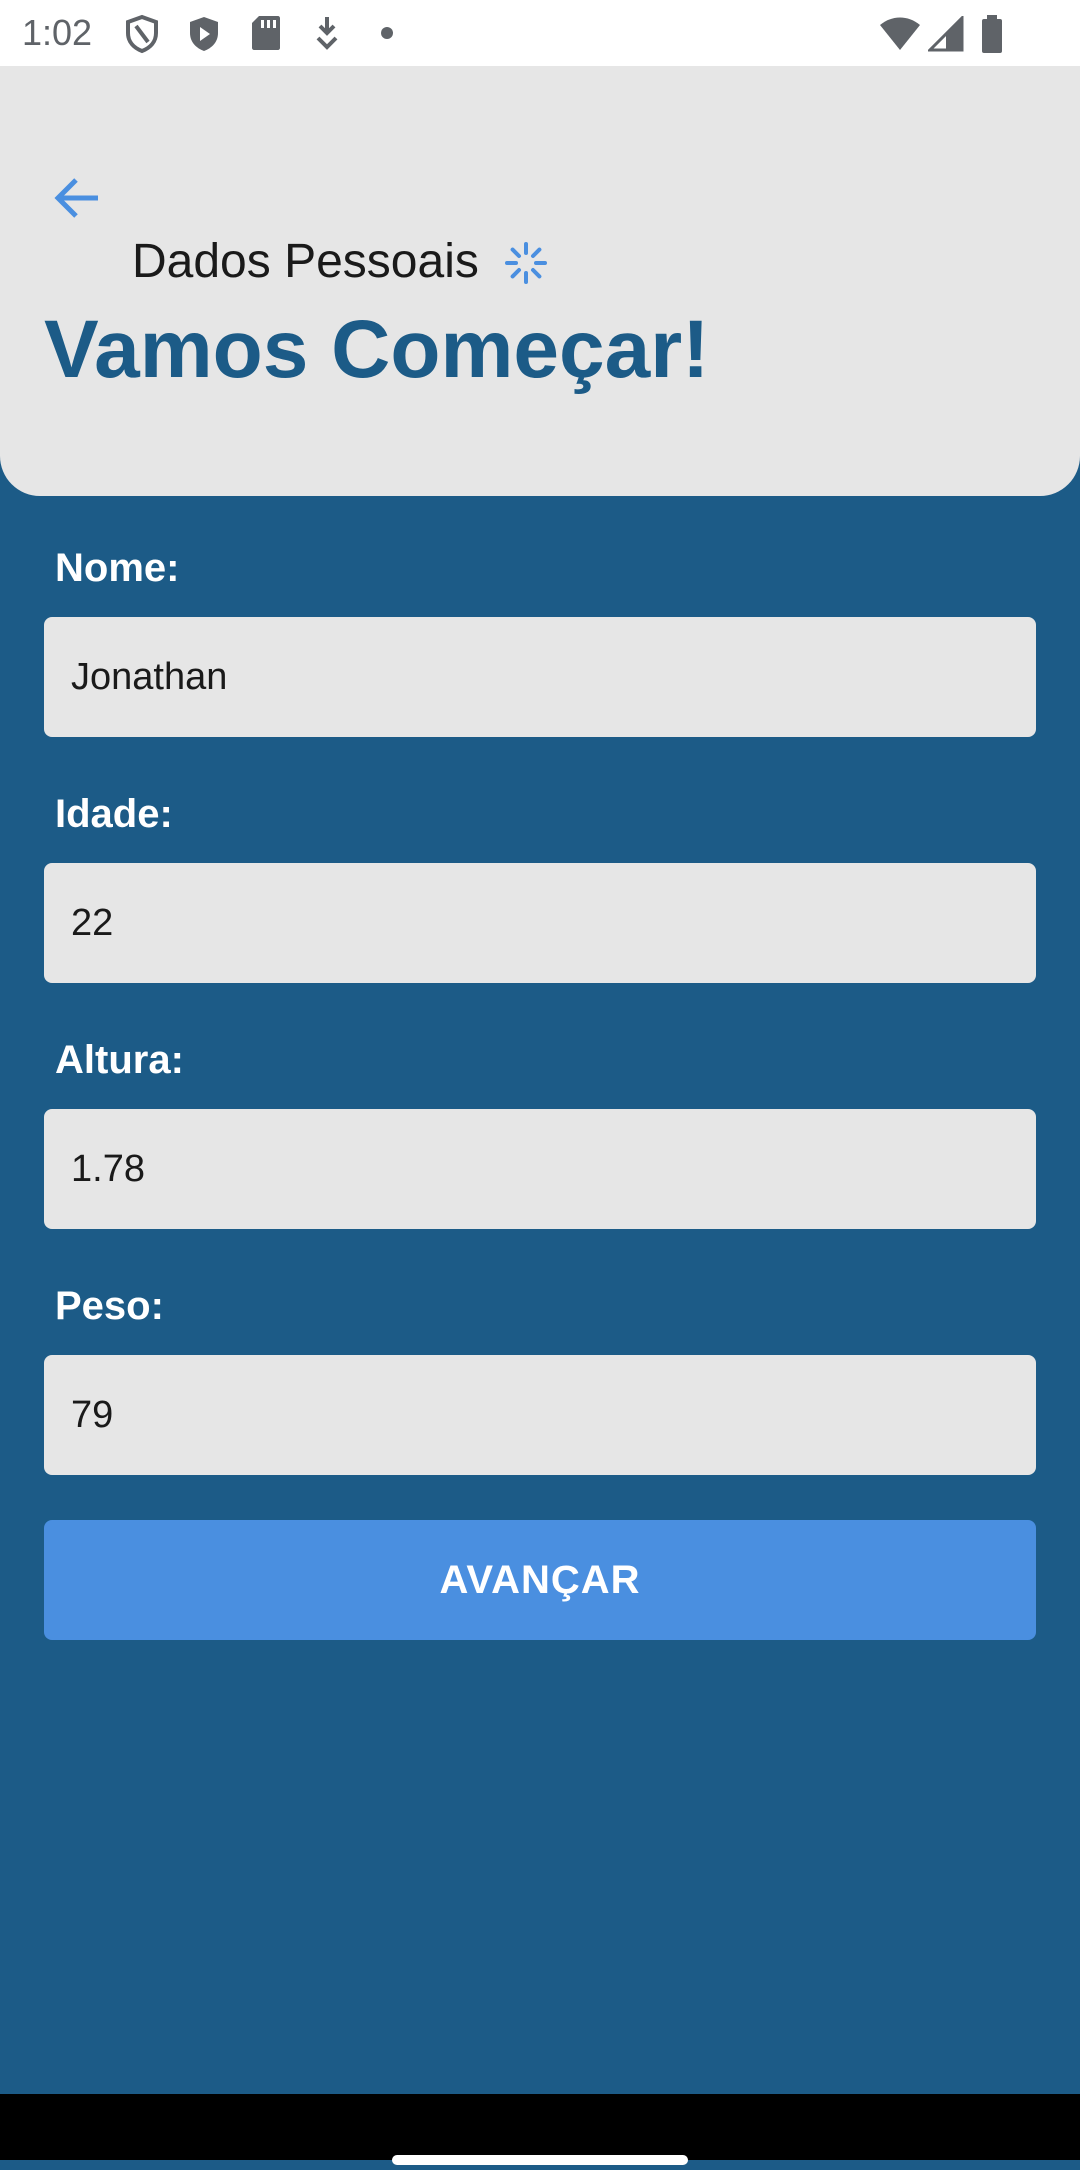  Describe the element at coordinates (540, 677) in the screenshot. I see `name-field` at that location.